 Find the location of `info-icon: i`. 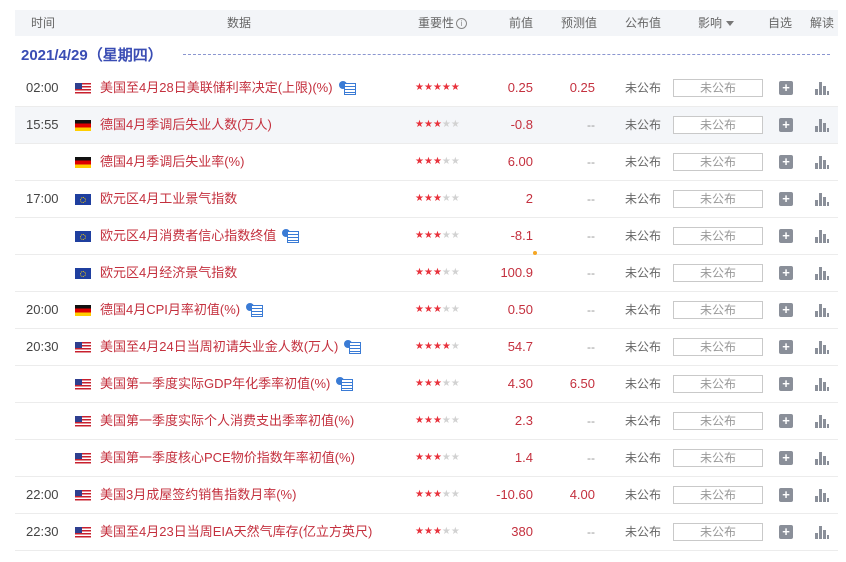

info-icon: i is located at coordinates (462, 24).